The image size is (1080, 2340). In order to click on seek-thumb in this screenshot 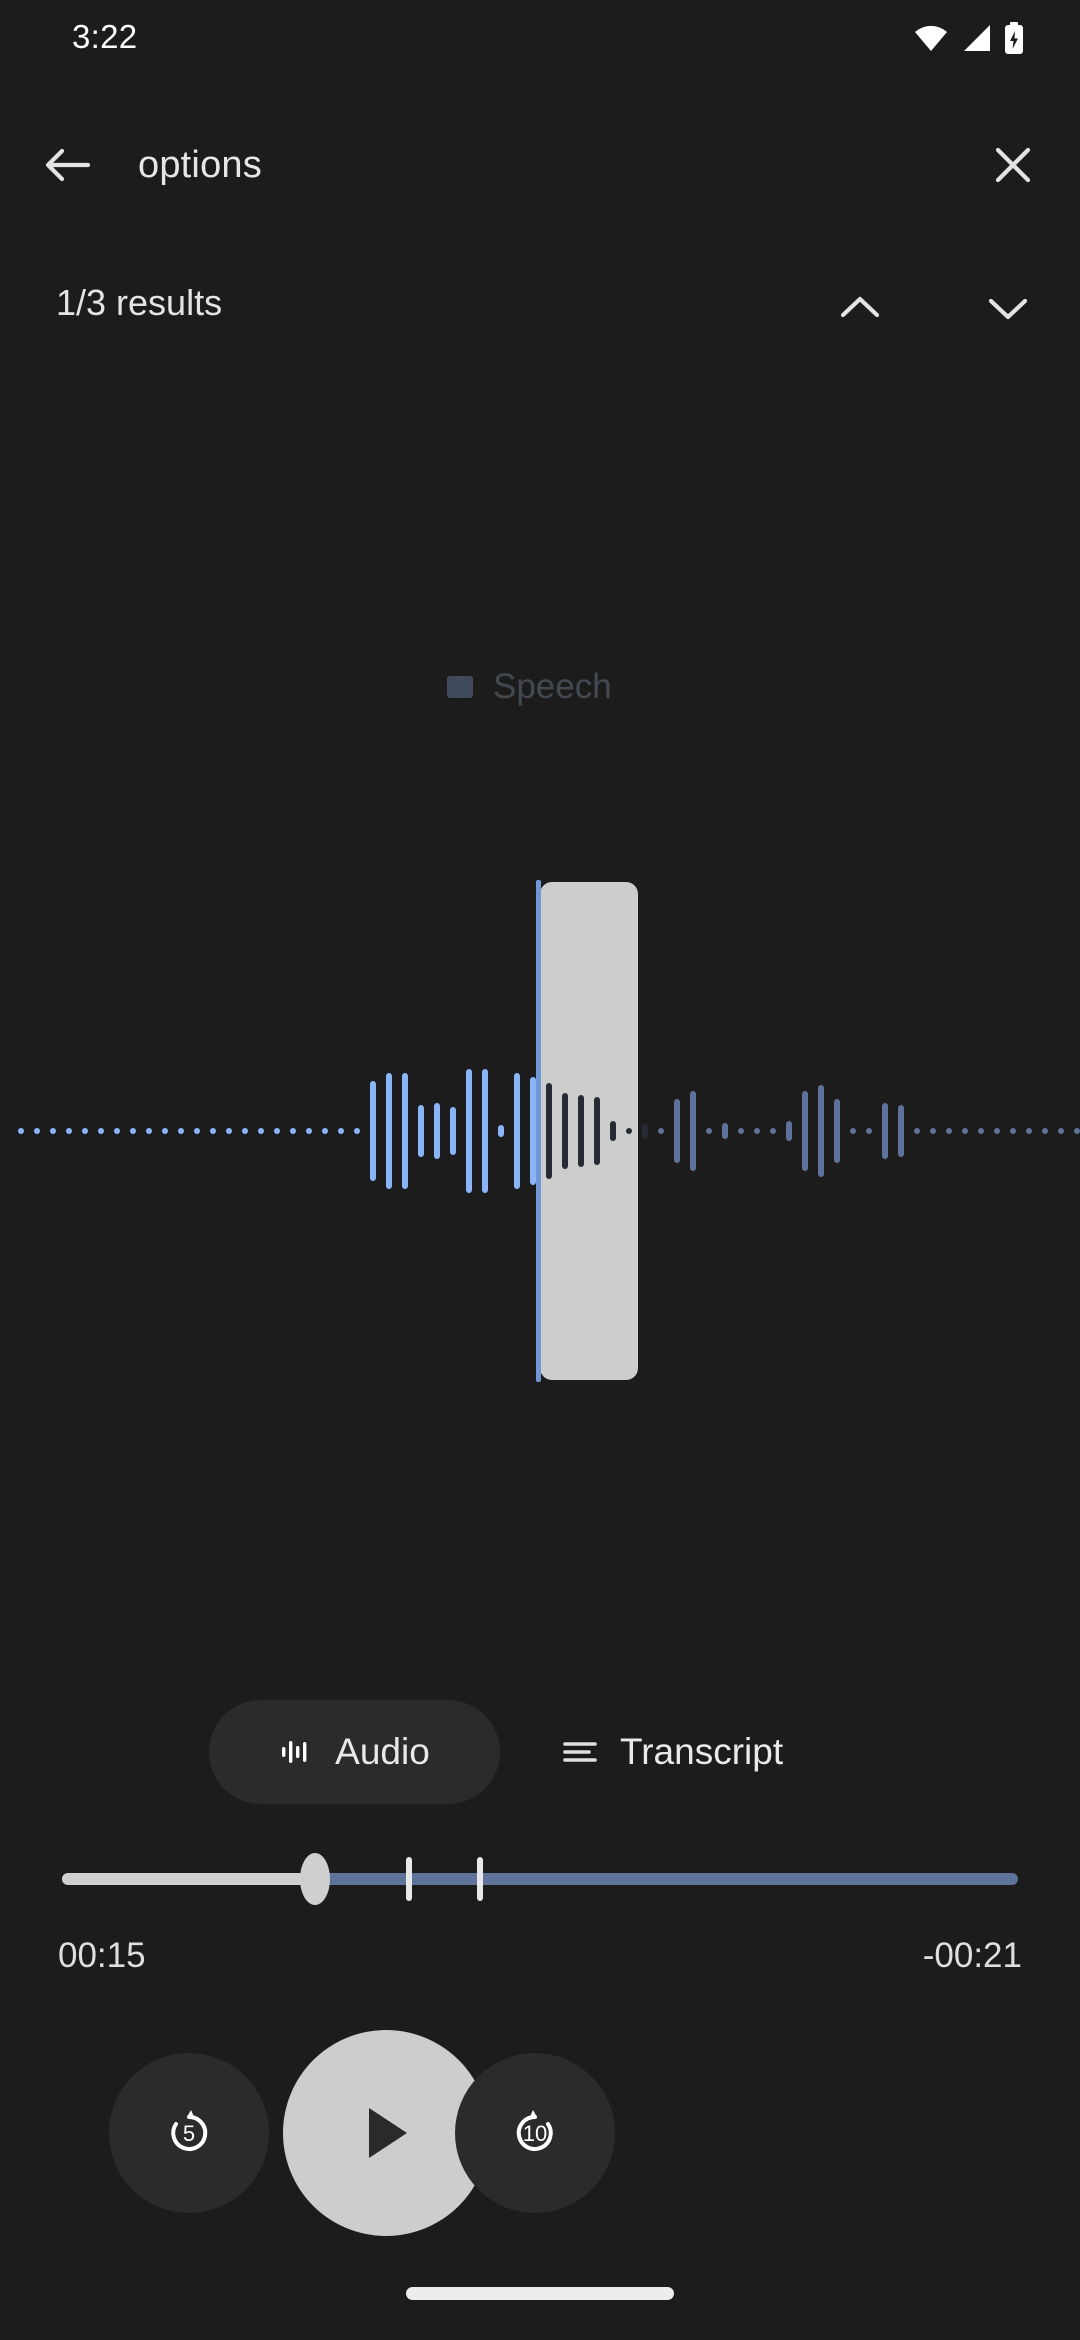, I will do `click(315, 1879)`.